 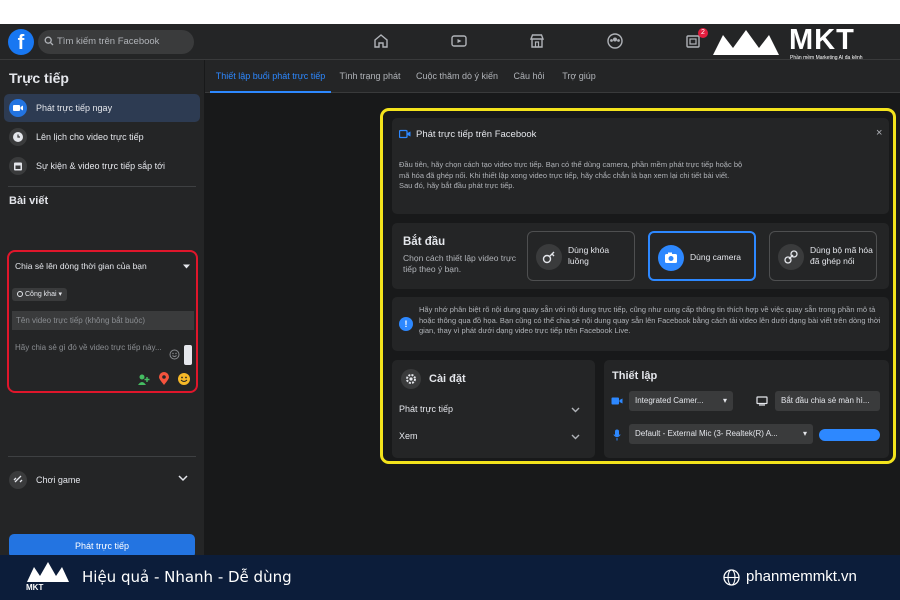 I want to click on sidebar-item-label: Chơi game, so click(x=58, y=480).